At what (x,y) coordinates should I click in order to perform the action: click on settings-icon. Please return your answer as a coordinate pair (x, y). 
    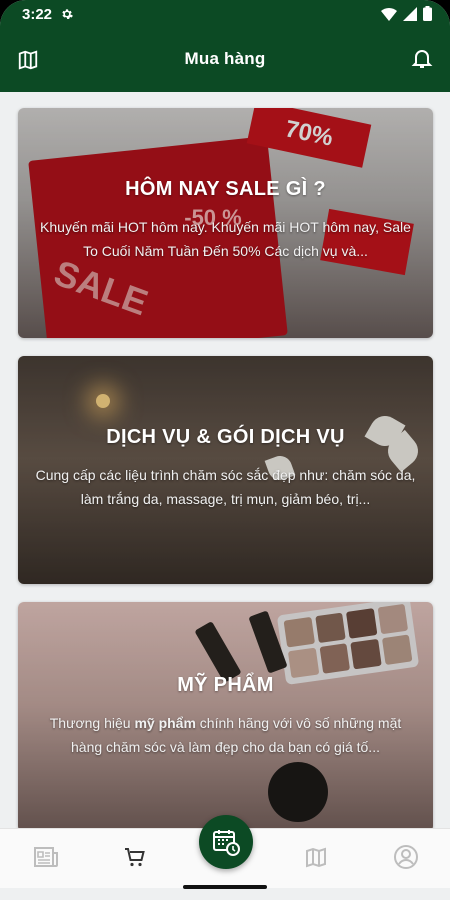
    Looking at the image, I should click on (67, 14).